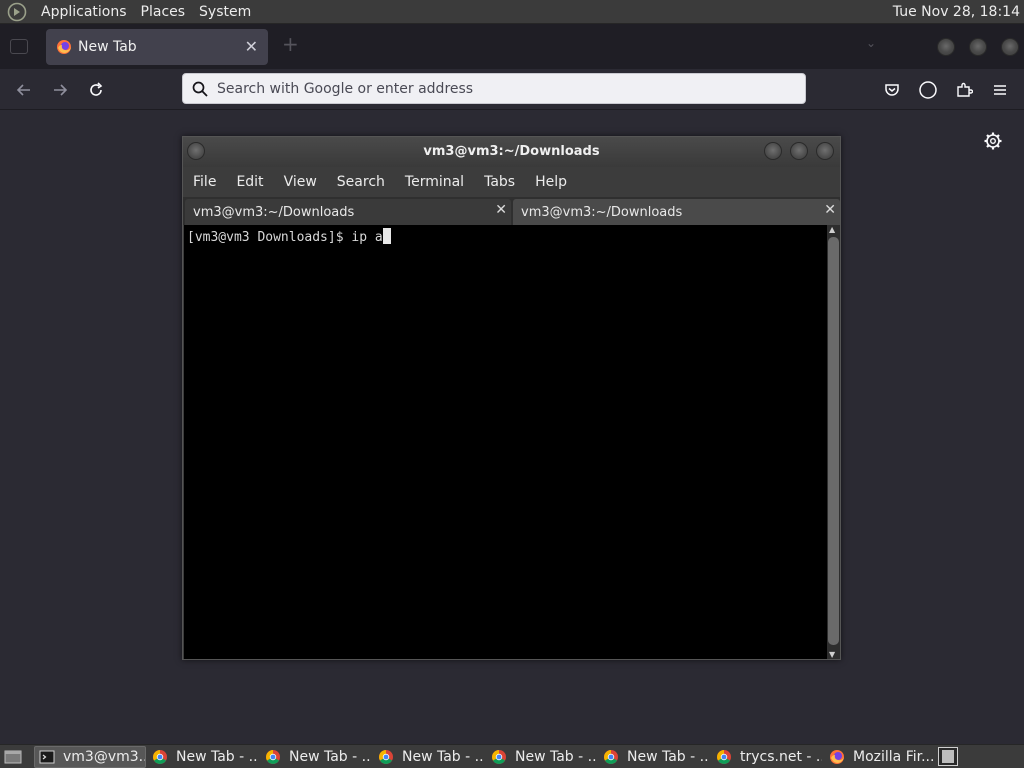 Image resolution: width=1024 pixels, height=768 pixels. I want to click on pocket-icon, so click(892, 90).